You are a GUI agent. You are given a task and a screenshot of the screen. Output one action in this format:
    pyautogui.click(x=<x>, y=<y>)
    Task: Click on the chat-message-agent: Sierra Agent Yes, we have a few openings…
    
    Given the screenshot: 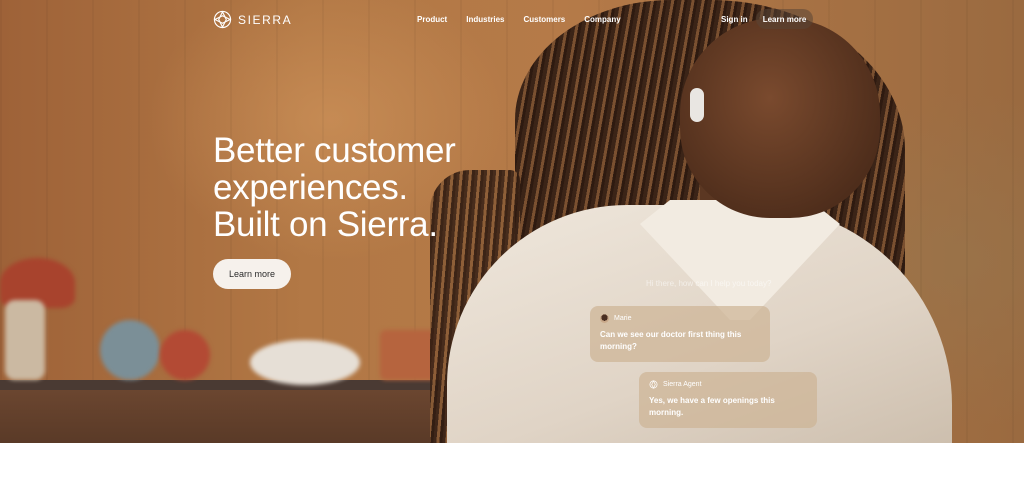 What is the action you would take?
    pyautogui.click(x=728, y=400)
    